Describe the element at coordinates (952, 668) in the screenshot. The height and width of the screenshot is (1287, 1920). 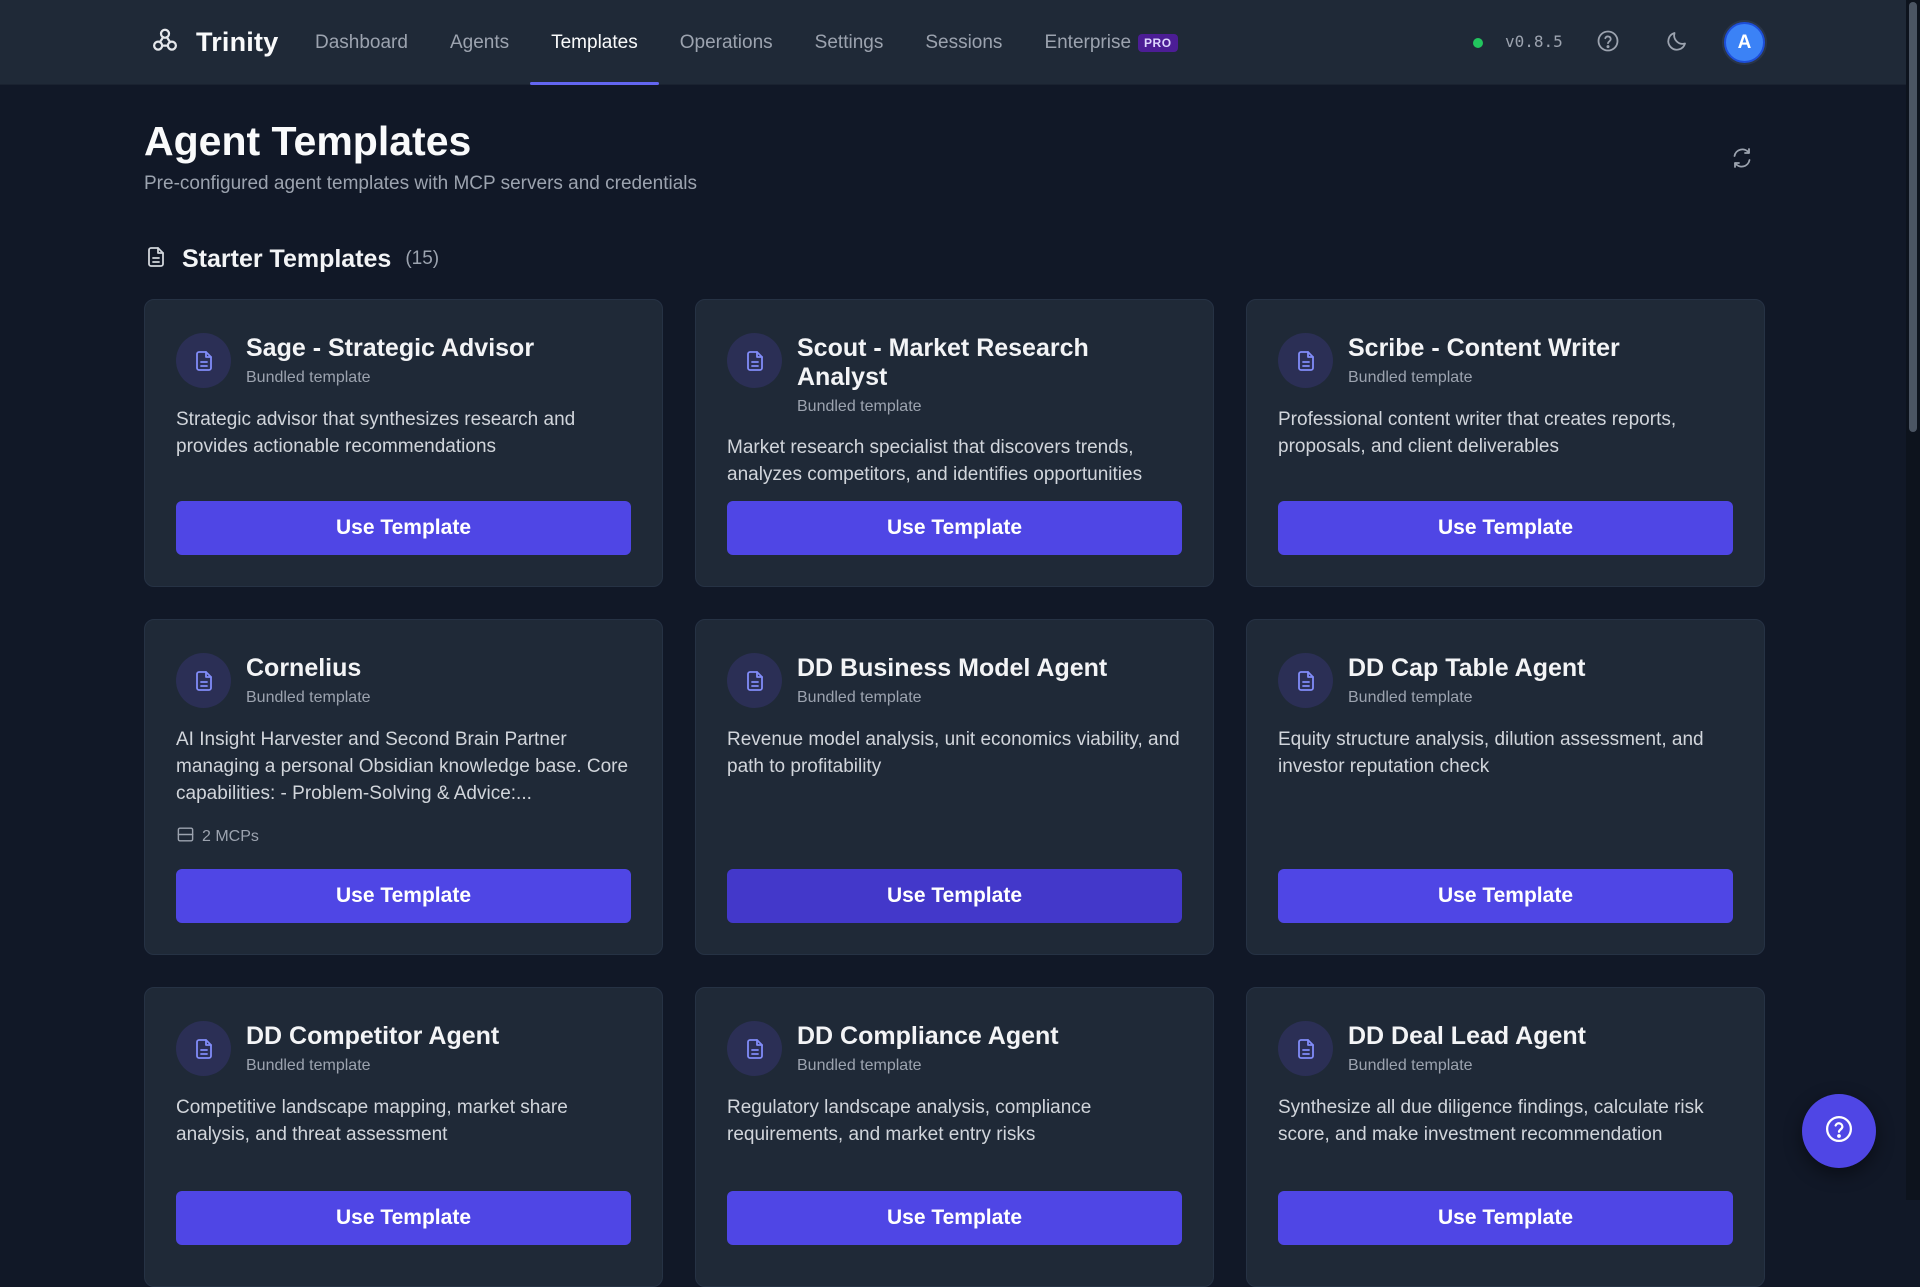
I see `card-title: DD Business Model Agent` at that location.